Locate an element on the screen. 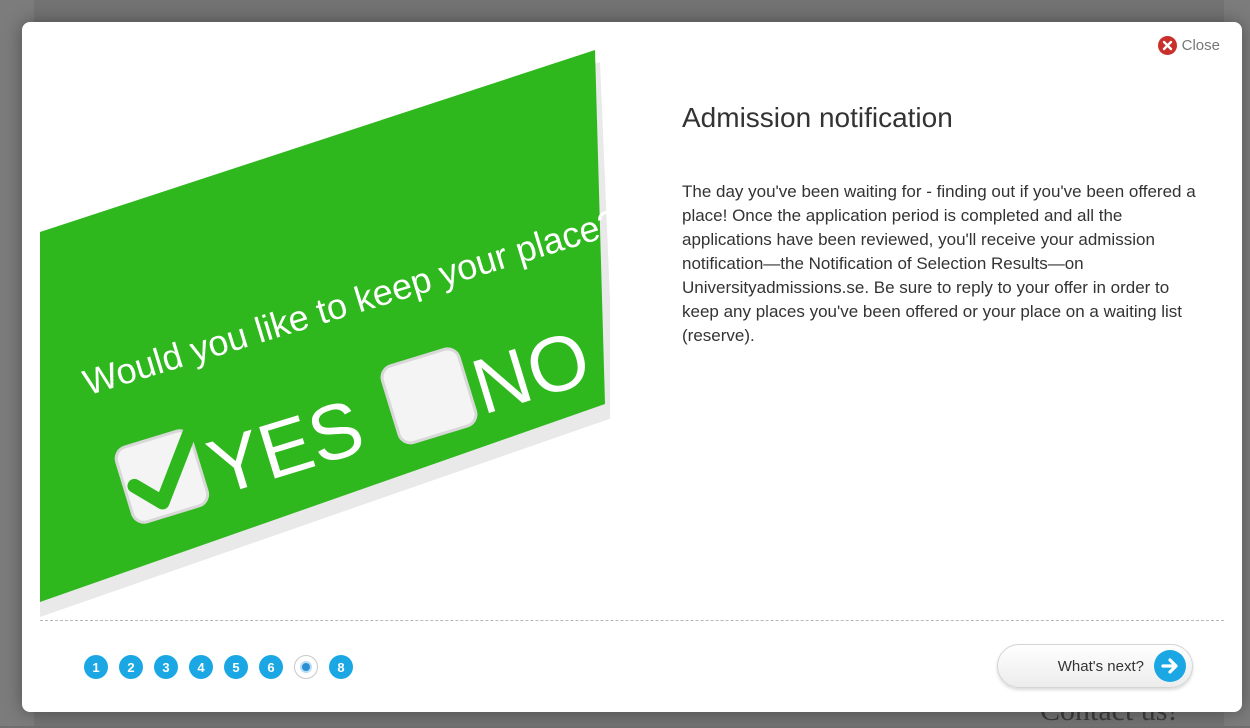  arrow-right-icon is located at coordinates (1170, 666).